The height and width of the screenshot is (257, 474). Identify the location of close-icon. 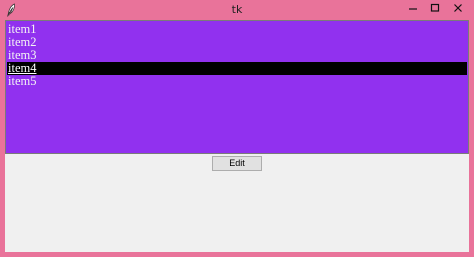
(458, 9).